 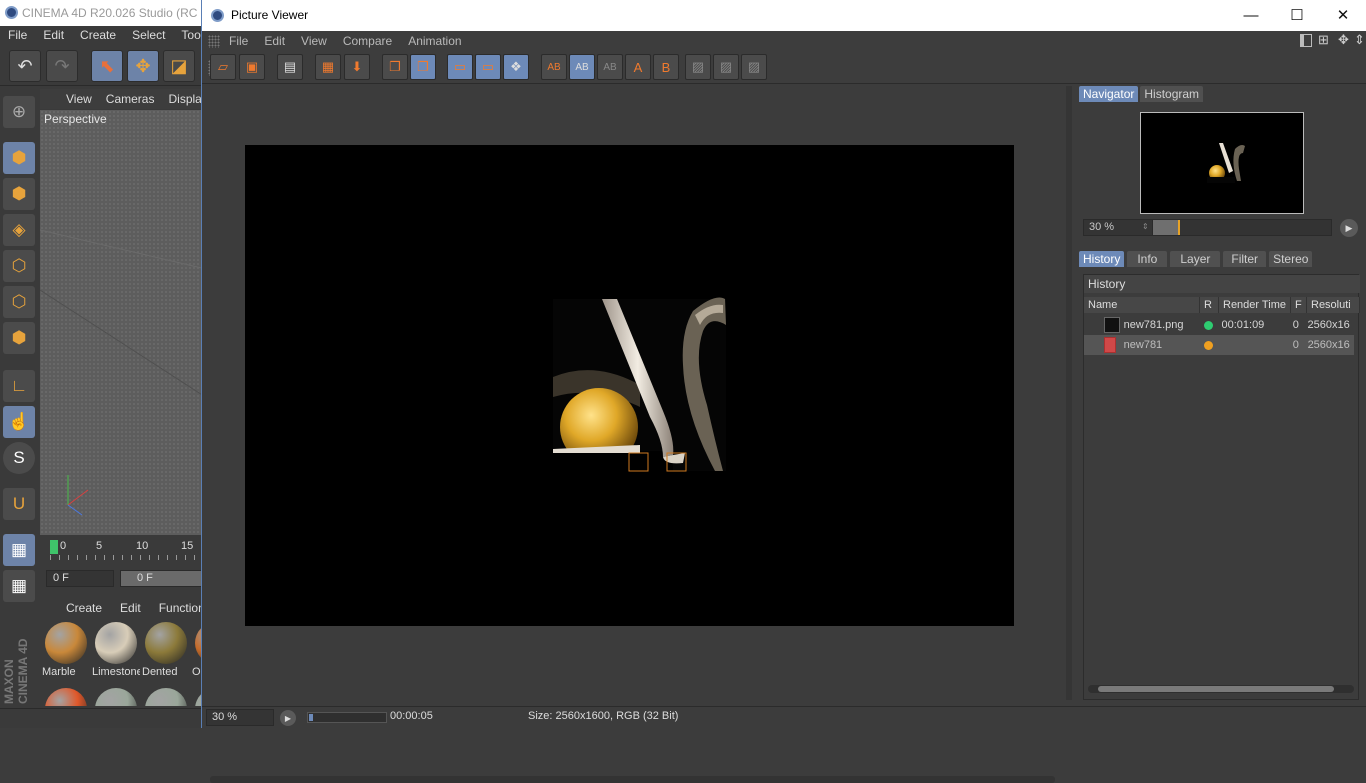 I want to click on timeline-tick: 5, so click(x=99, y=546).